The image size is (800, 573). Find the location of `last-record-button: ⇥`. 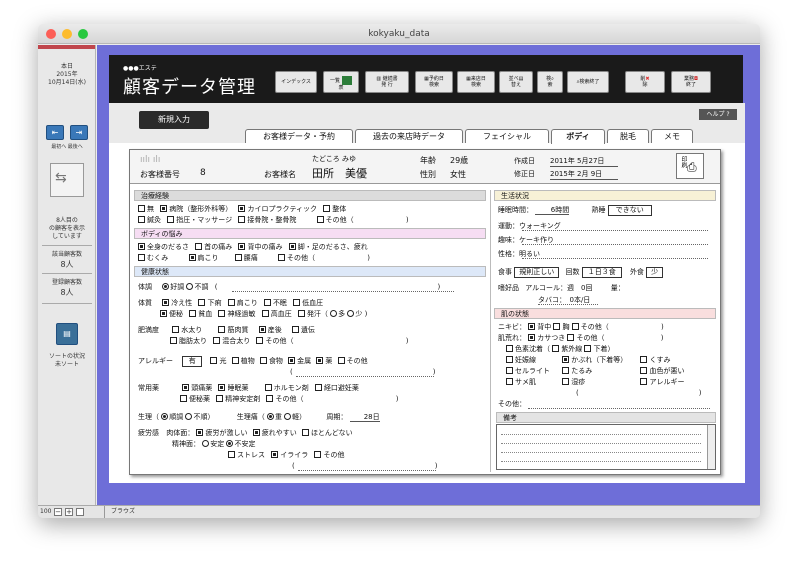

last-record-button: ⇥ is located at coordinates (79, 132).